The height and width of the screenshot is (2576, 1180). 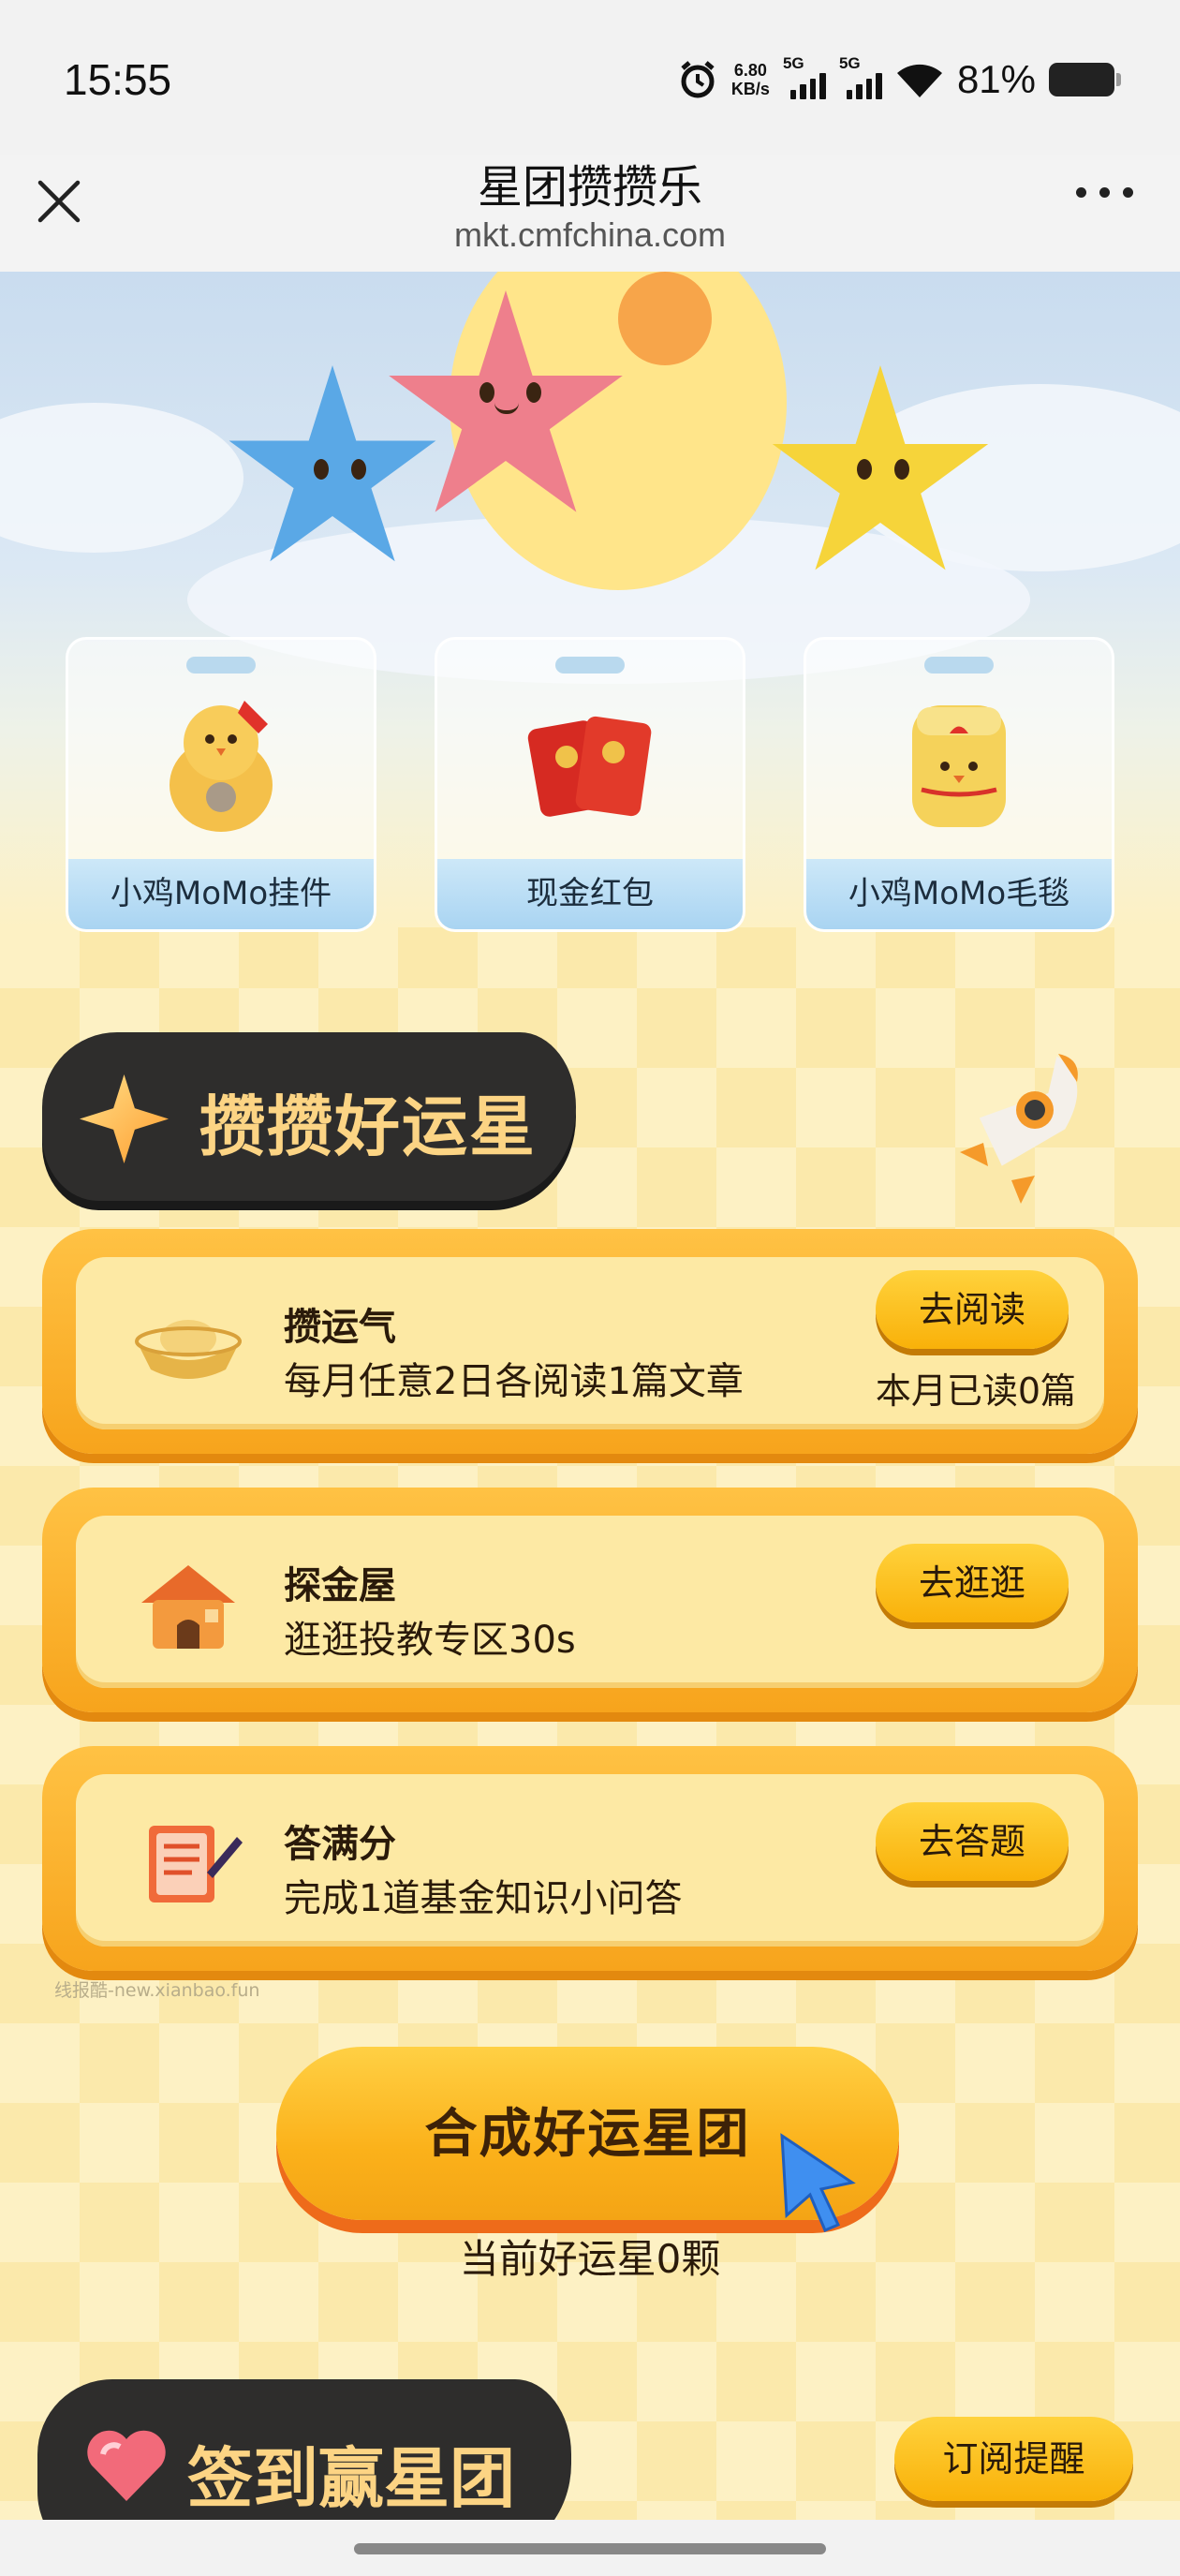 What do you see at coordinates (125, 1118) in the screenshot?
I see `sparkle-icon` at bounding box center [125, 1118].